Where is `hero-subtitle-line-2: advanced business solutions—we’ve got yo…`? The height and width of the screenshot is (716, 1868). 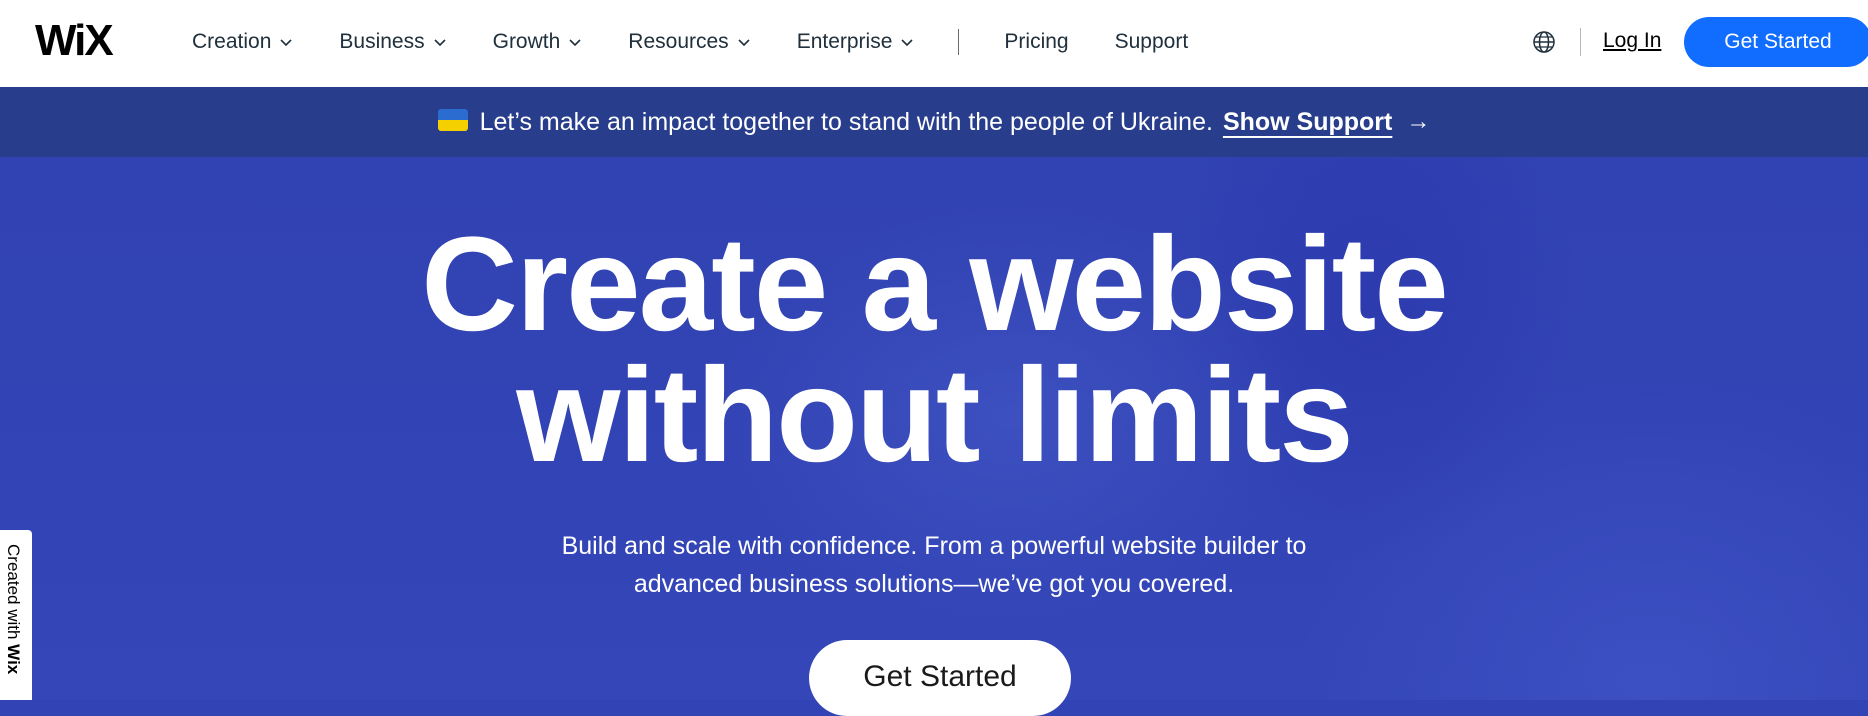 hero-subtitle-line-2: advanced business solutions—we’ve got yo… is located at coordinates (934, 584).